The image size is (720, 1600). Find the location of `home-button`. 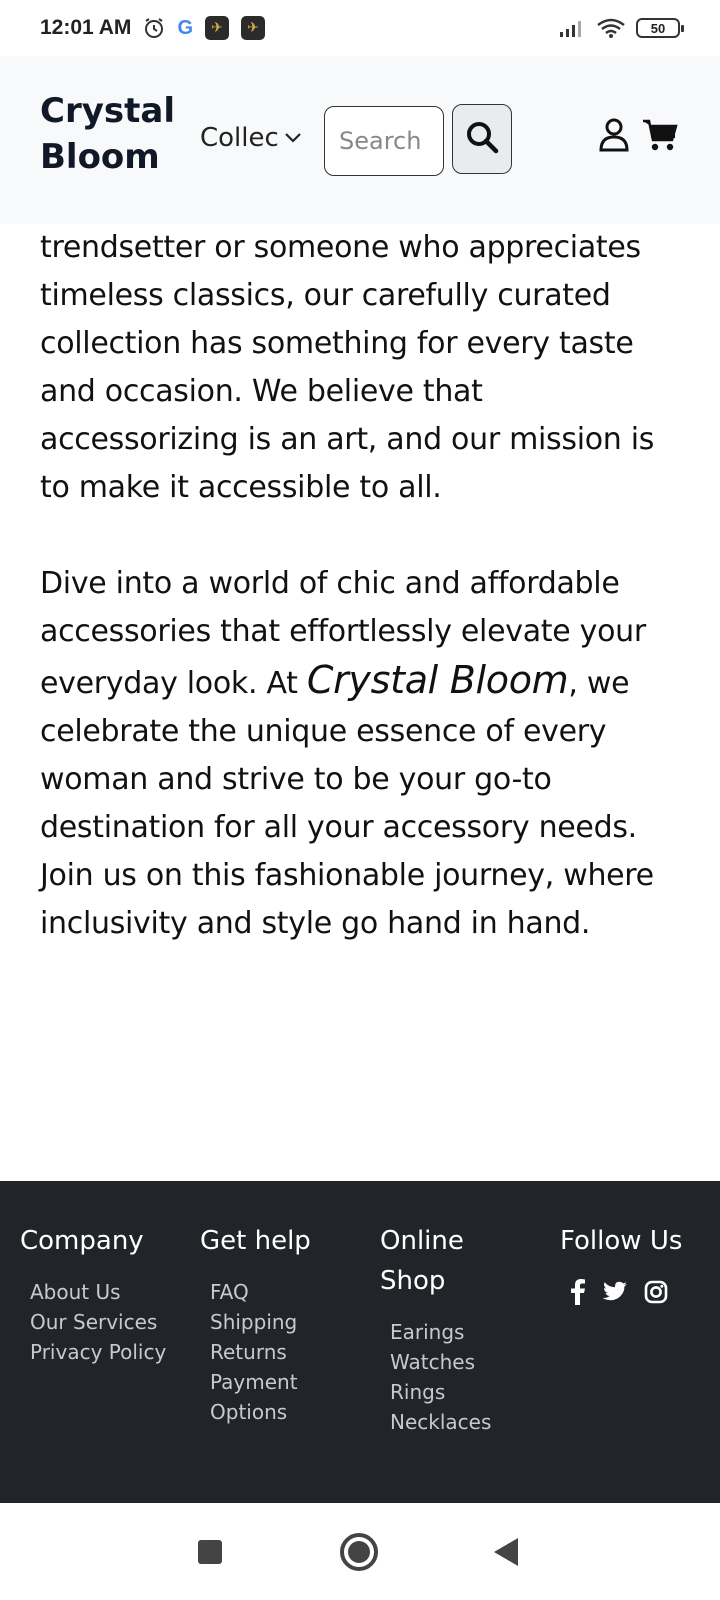

home-button is located at coordinates (359, 1552).